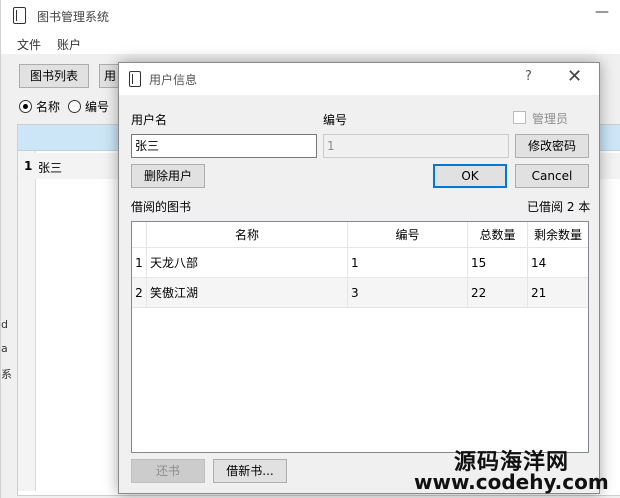 This screenshot has height=498, width=620. Describe the element at coordinates (4, 324) in the screenshot. I see `side-fragment: d` at that location.